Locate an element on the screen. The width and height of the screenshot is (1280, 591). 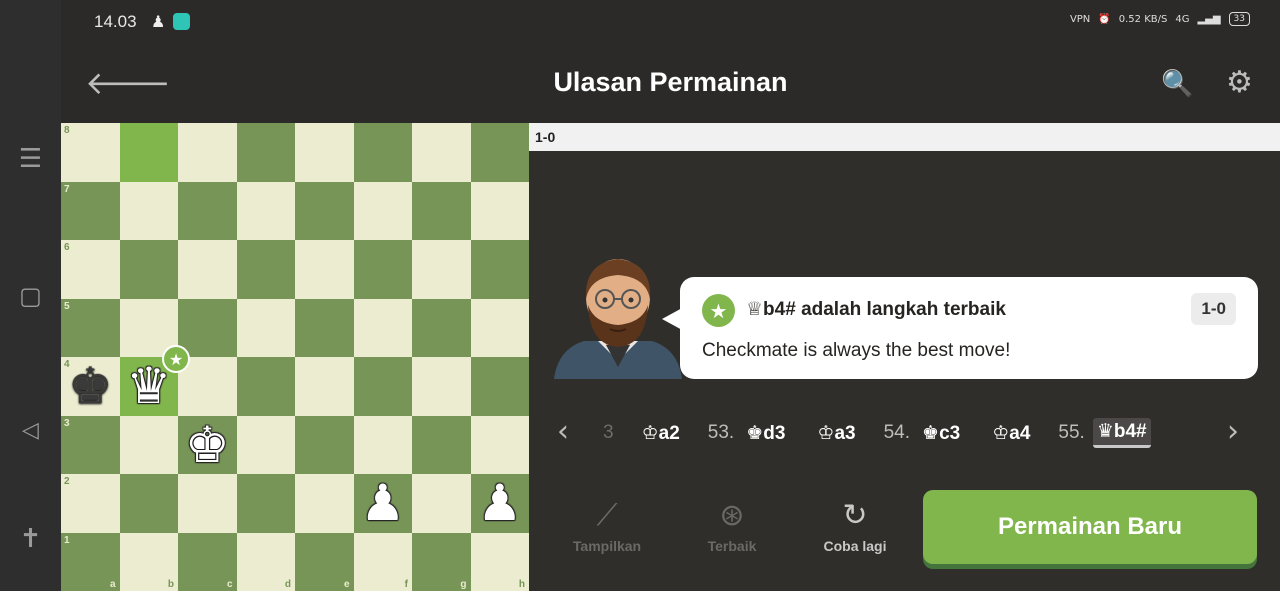
square-d6 is located at coordinates (265, 269).